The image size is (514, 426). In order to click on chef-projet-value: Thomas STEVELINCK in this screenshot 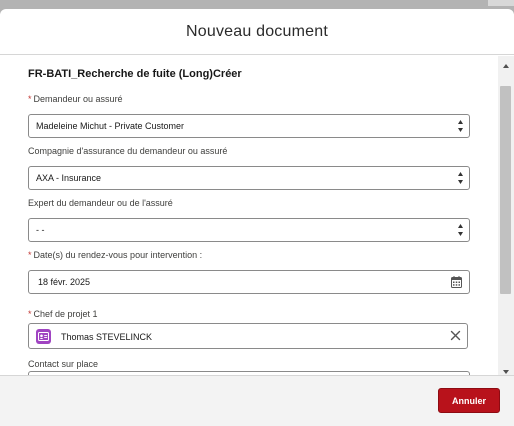, I will do `click(107, 337)`.